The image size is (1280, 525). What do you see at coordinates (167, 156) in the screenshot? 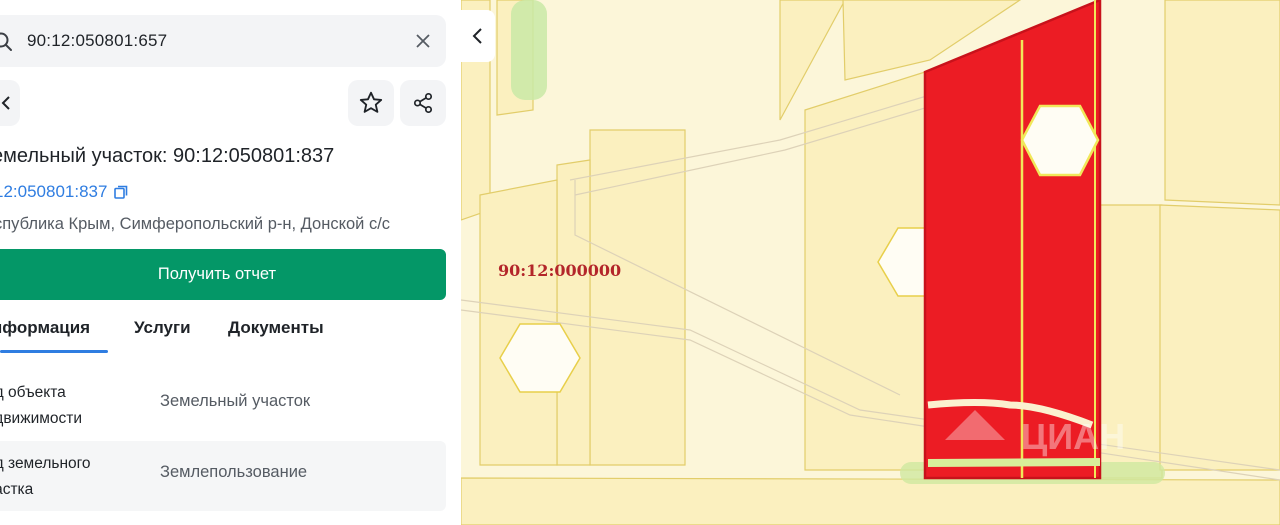
I see `object-title: емельный участок: 90:12:050801:837` at bounding box center [167, 156].